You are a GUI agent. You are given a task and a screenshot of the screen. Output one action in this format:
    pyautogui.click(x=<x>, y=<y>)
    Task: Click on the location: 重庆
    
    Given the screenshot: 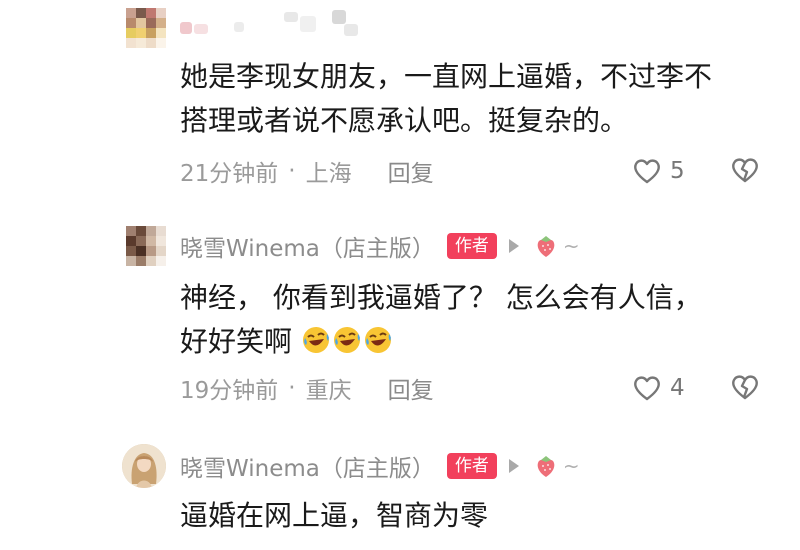 What is the action you would take?
    pyautogui.click(x=328, y=391)
    